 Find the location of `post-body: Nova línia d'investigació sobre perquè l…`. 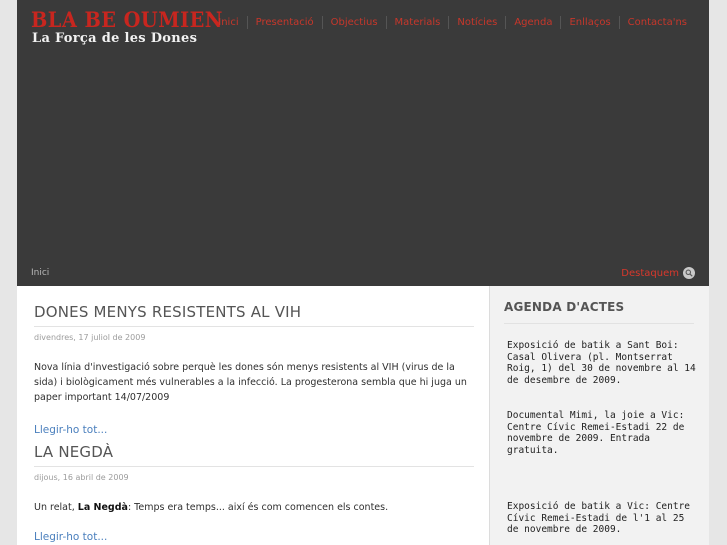

post-body: Nova línia d'investigació sobre perquè l… is located at coordinates (250, 382).